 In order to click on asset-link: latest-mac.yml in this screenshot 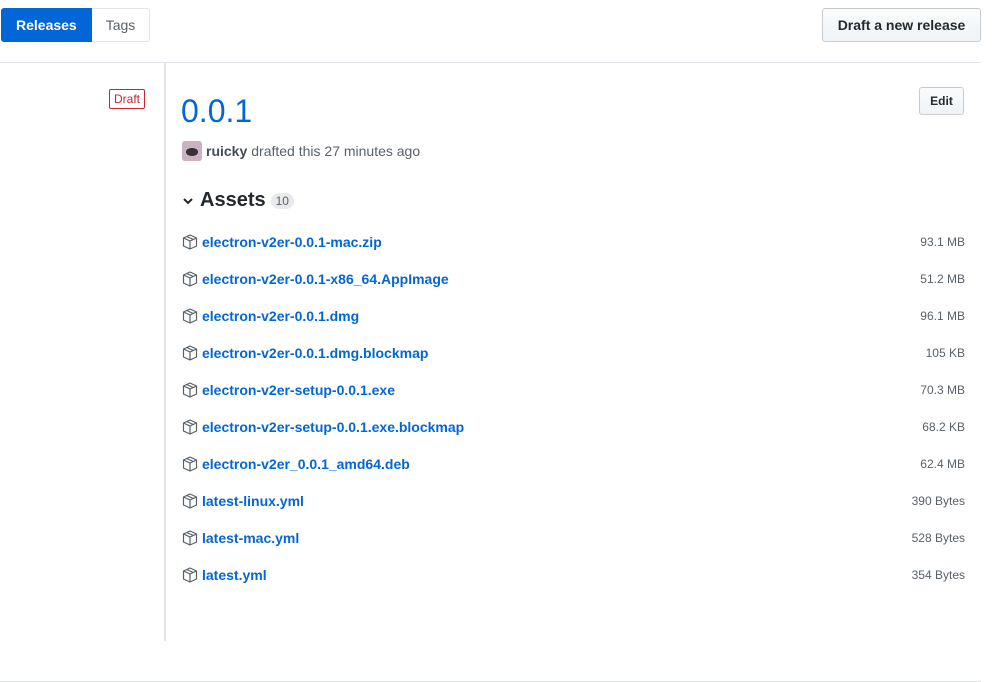, I will do `click(240, 538)`.